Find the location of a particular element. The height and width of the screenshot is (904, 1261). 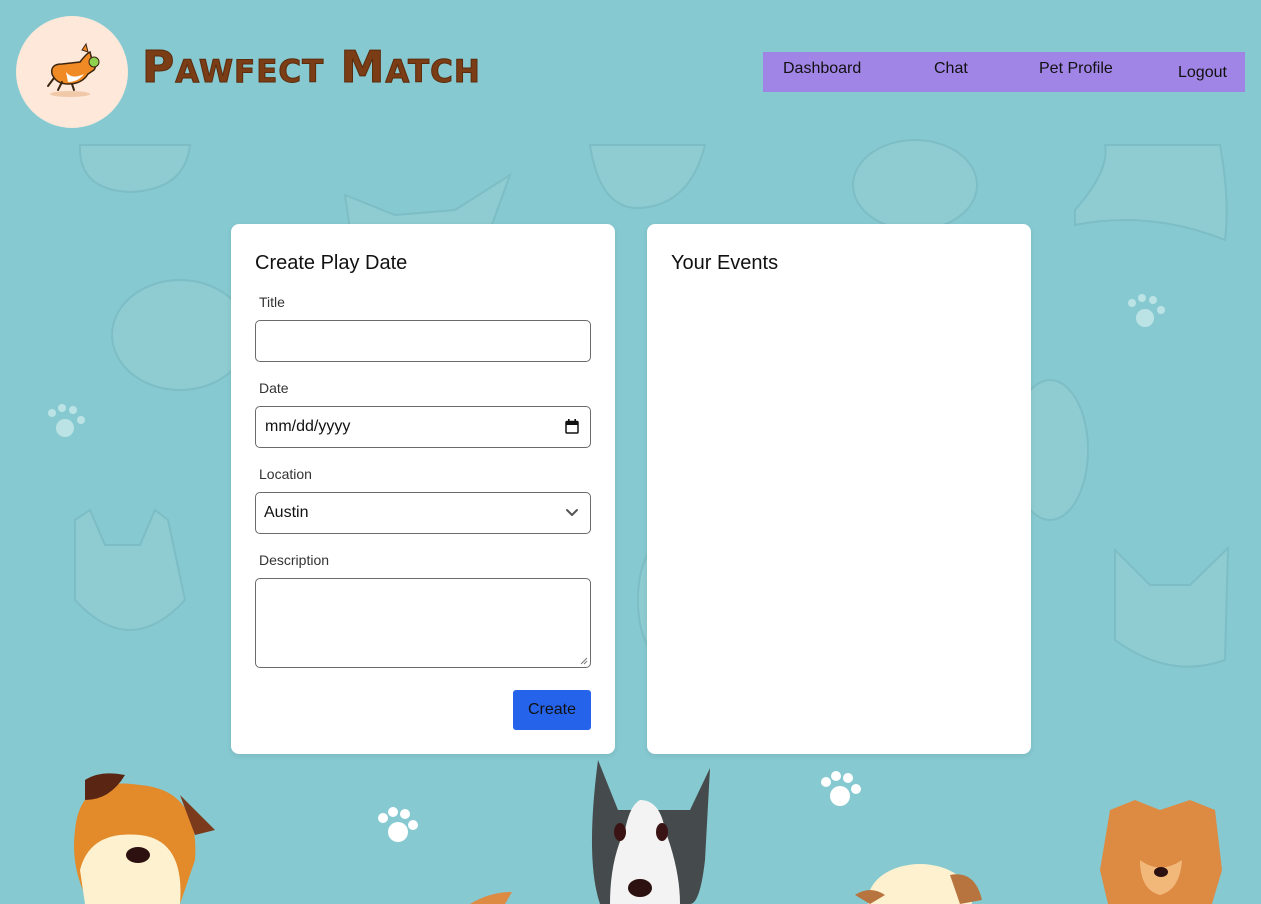

title-label: Title is located at coordinates (272, 302).